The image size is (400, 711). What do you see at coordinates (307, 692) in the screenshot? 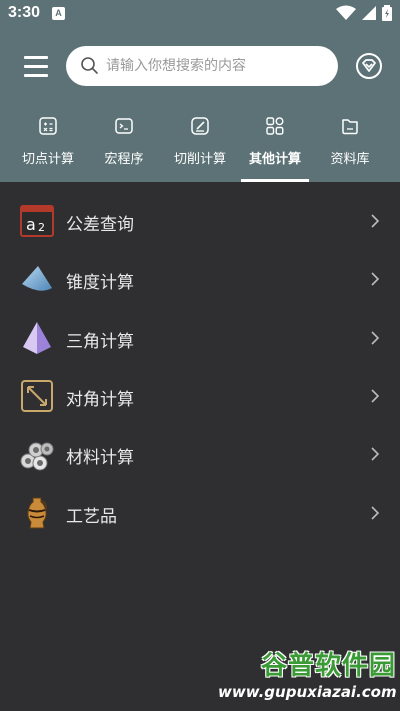
I see `watermark-url: www.gupuxiazai.com` at bounding box center [307, 692].